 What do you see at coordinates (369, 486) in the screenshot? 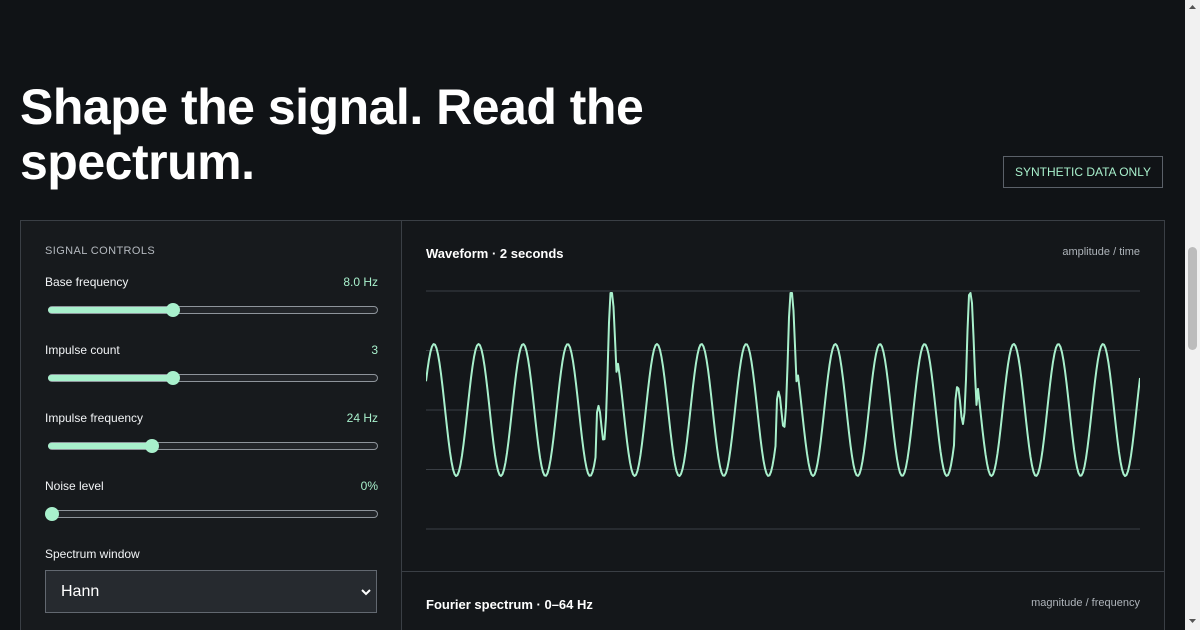
I see `noise-level-value: 0%` at bounding box center [369, 486].